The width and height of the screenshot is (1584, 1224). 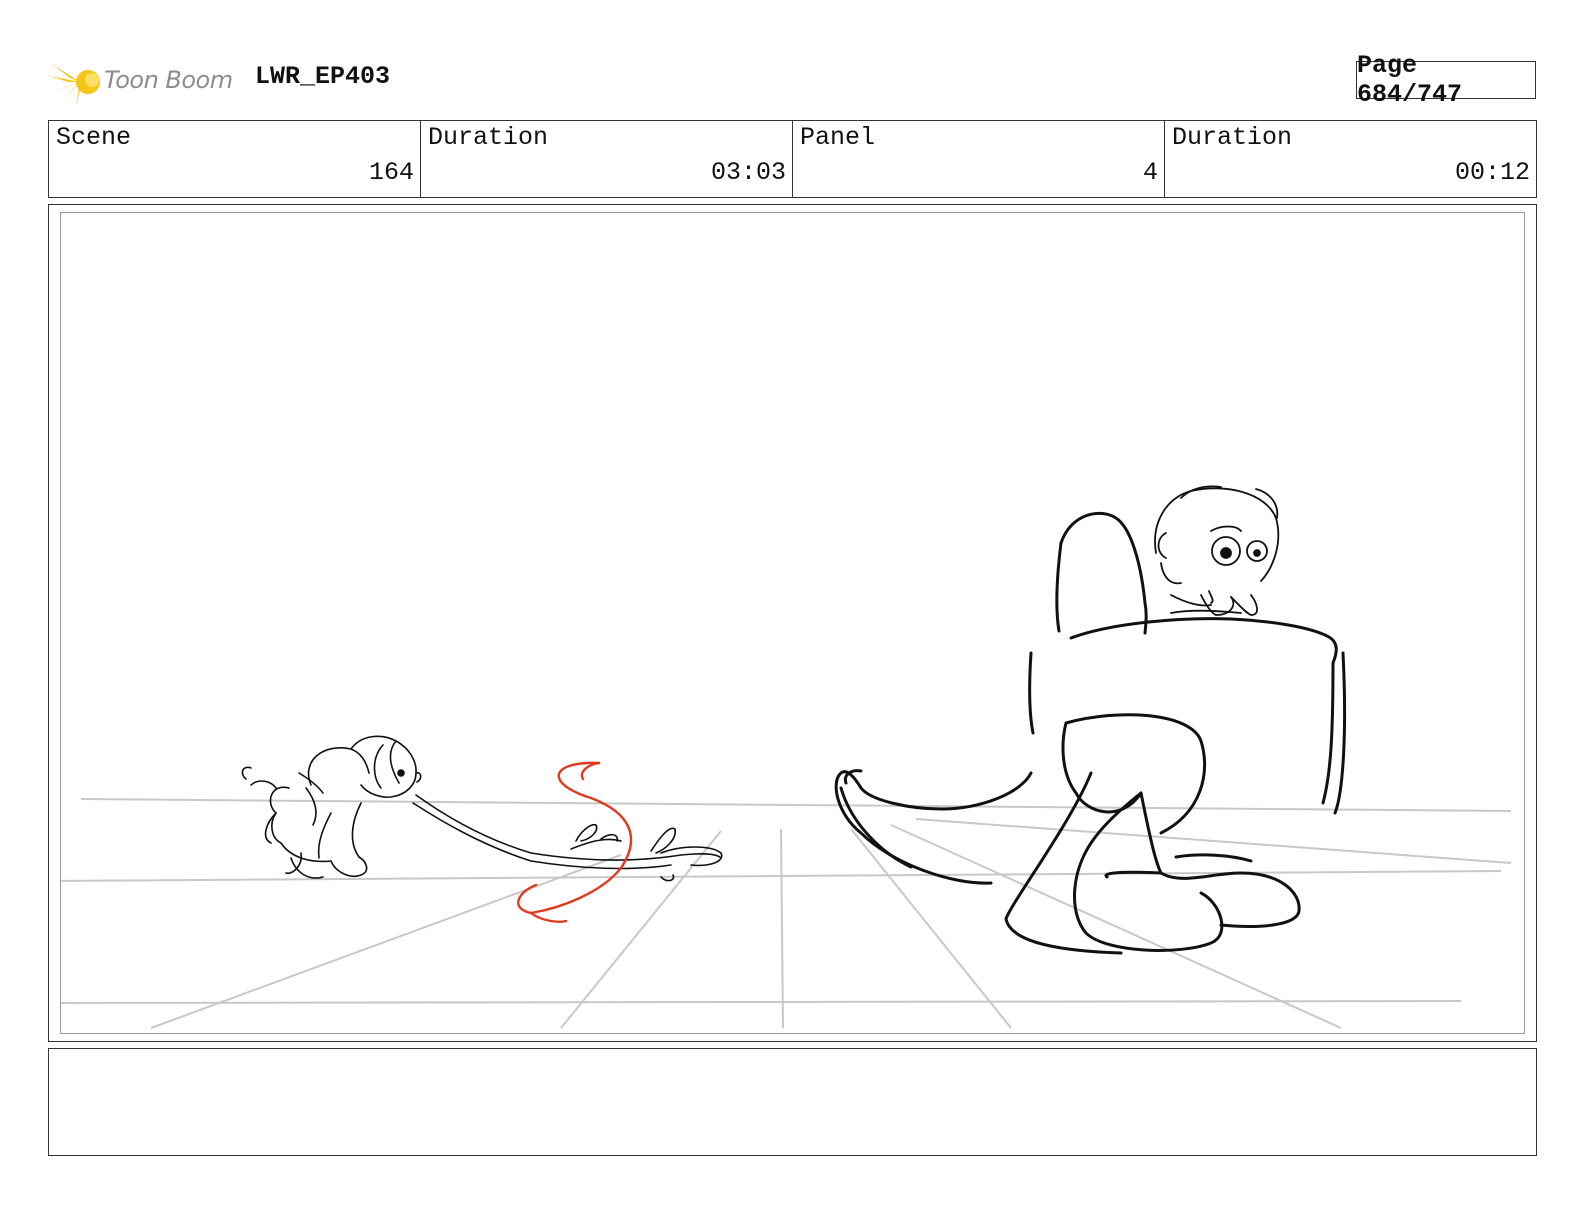 I want to click on panel-notes, so click(x=792, y=1102).